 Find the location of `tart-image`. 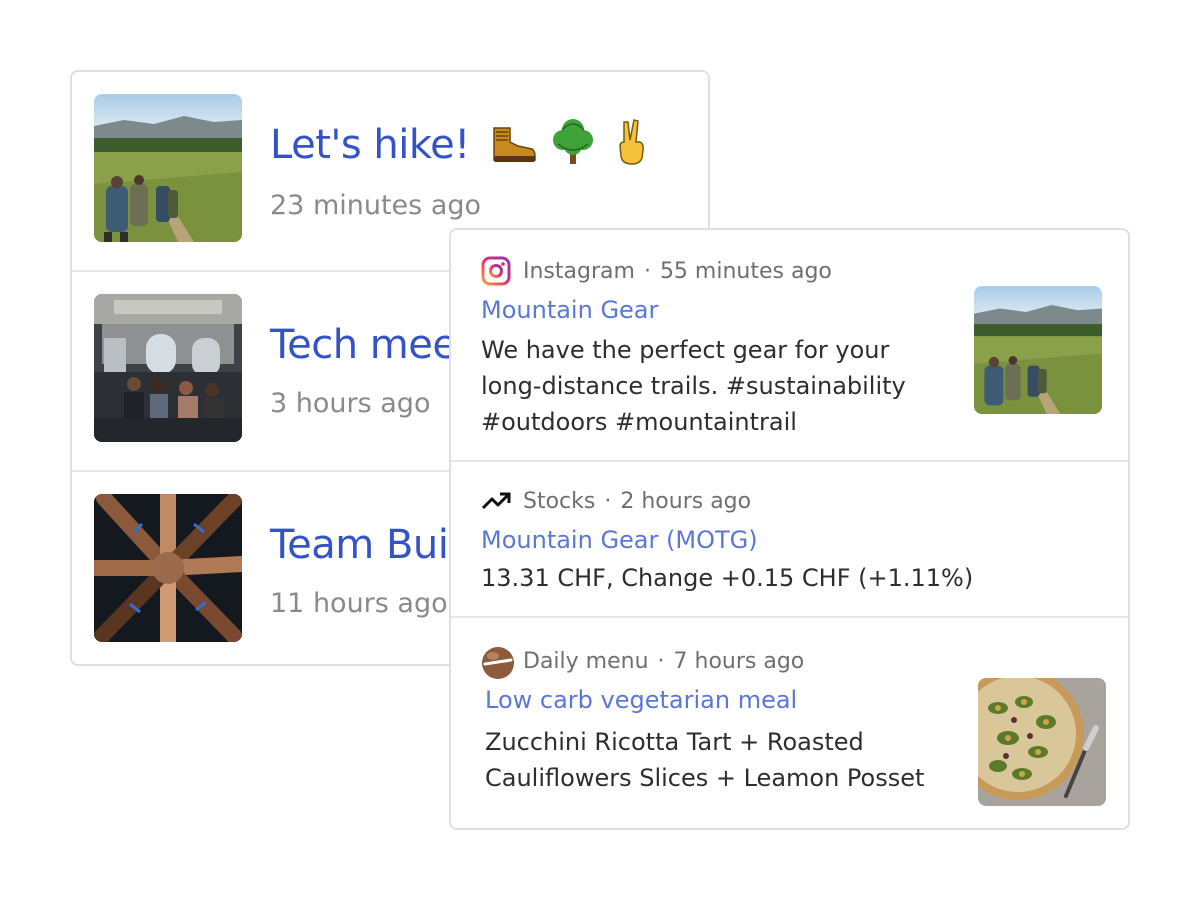

tart-image is located at coordinates (1042, 742).